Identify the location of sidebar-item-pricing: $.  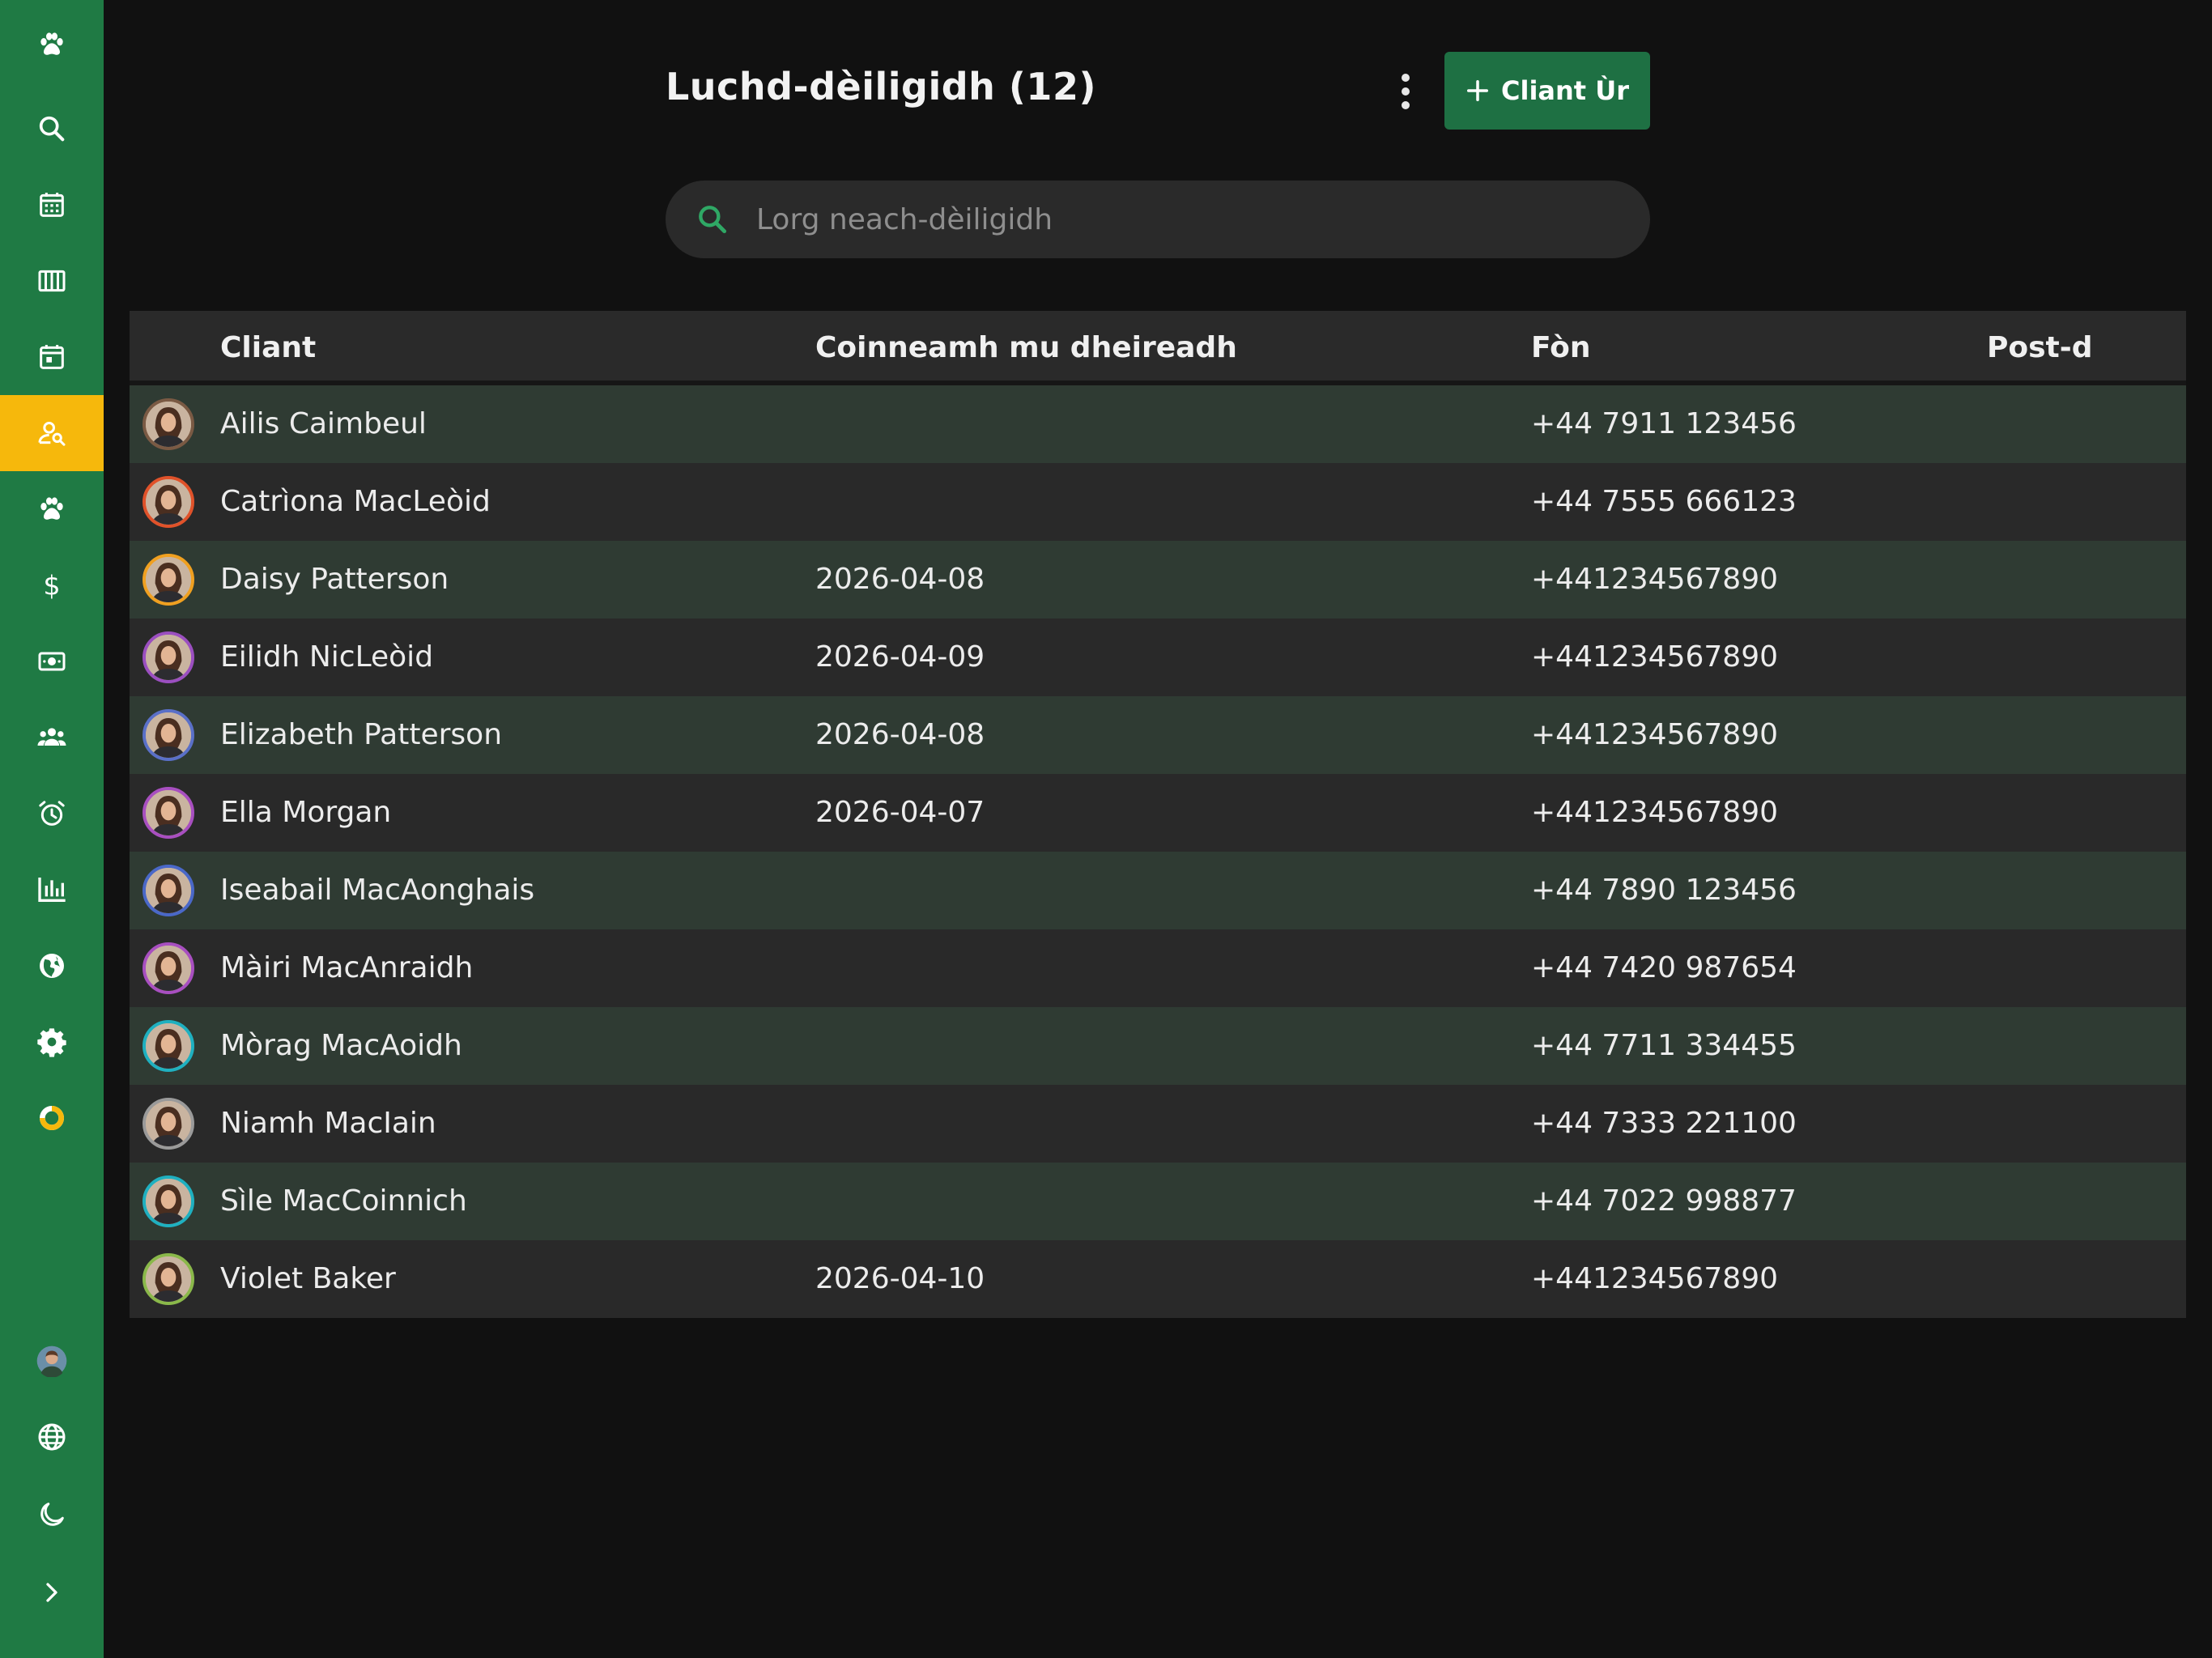
(52, 585).